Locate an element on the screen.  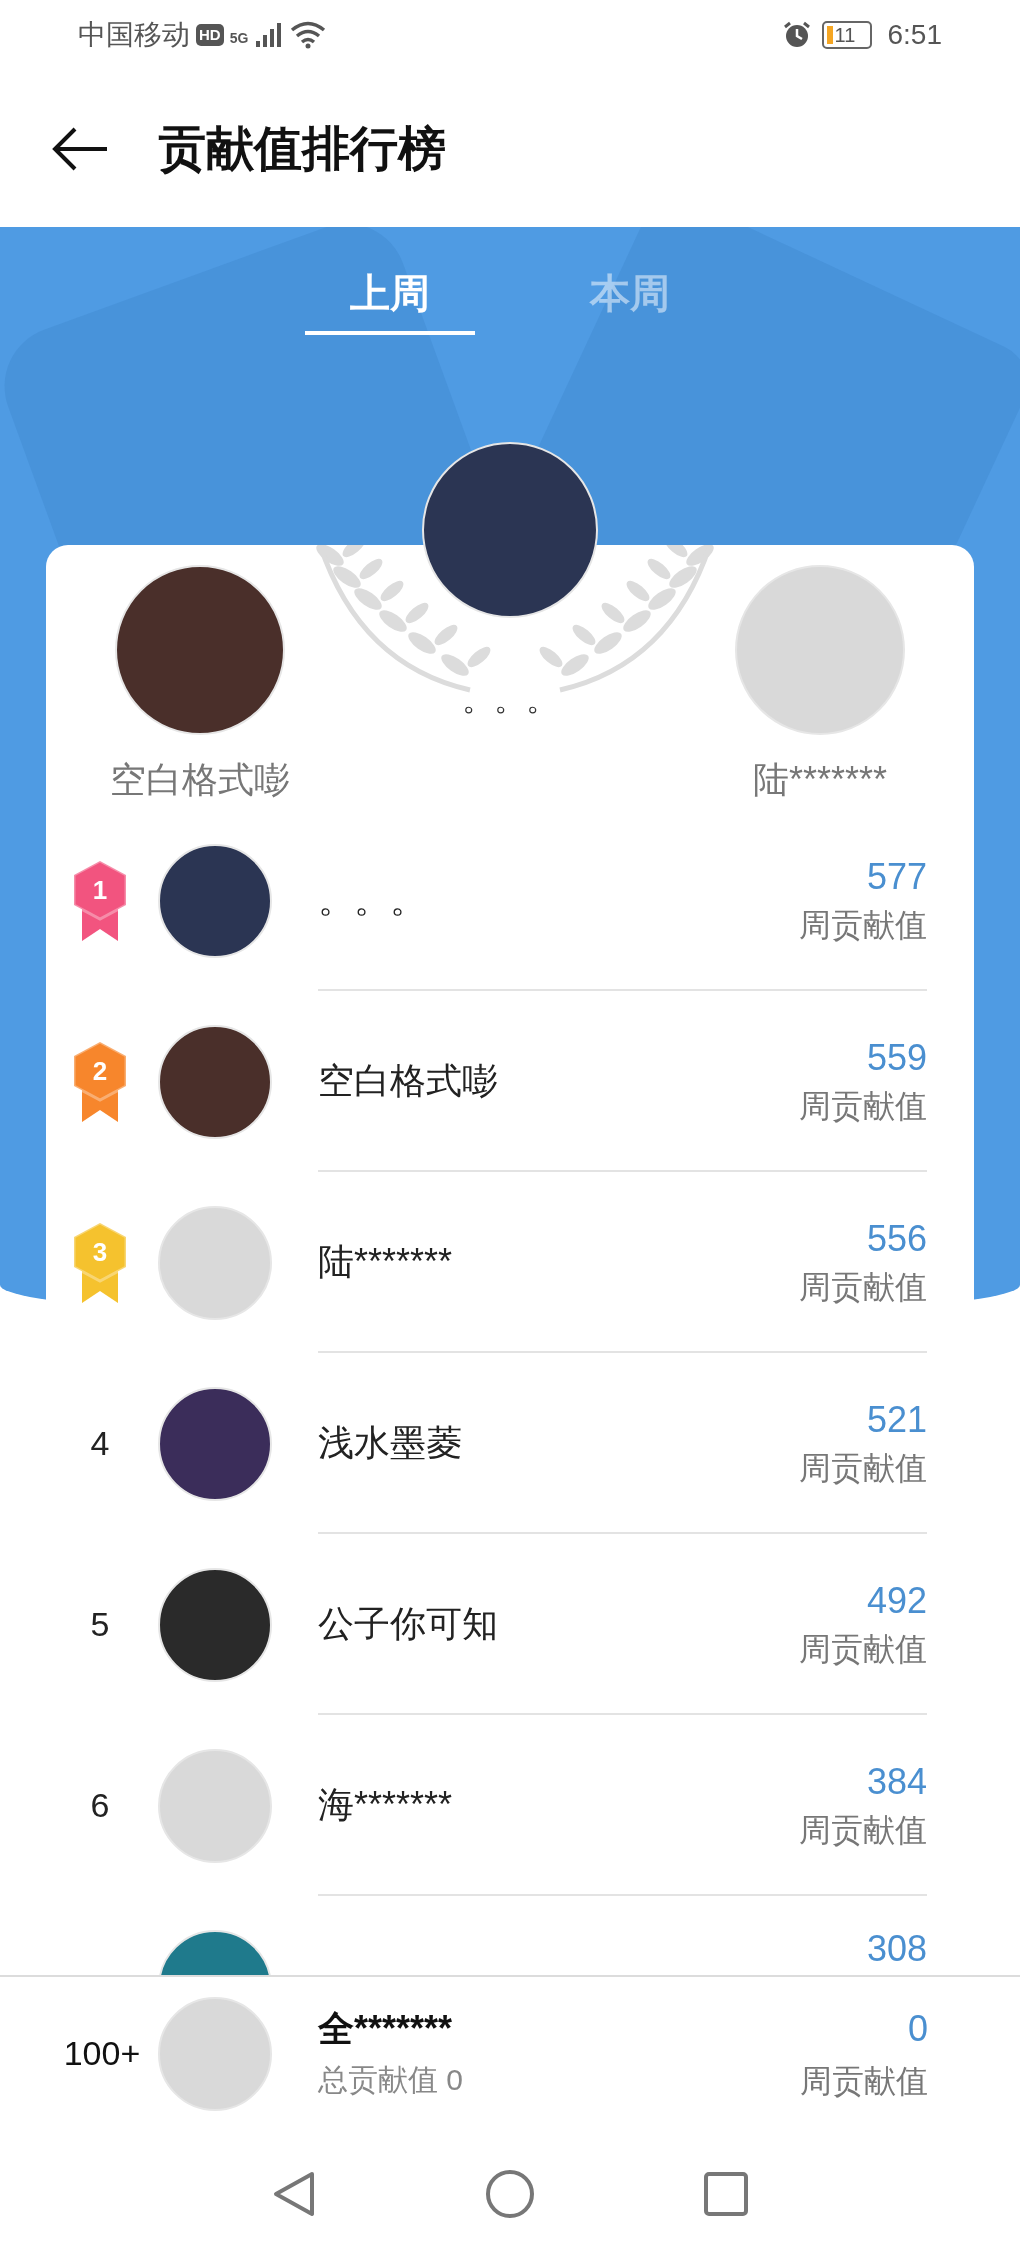
score-value: 521 is located at coordinates (896, 1419).